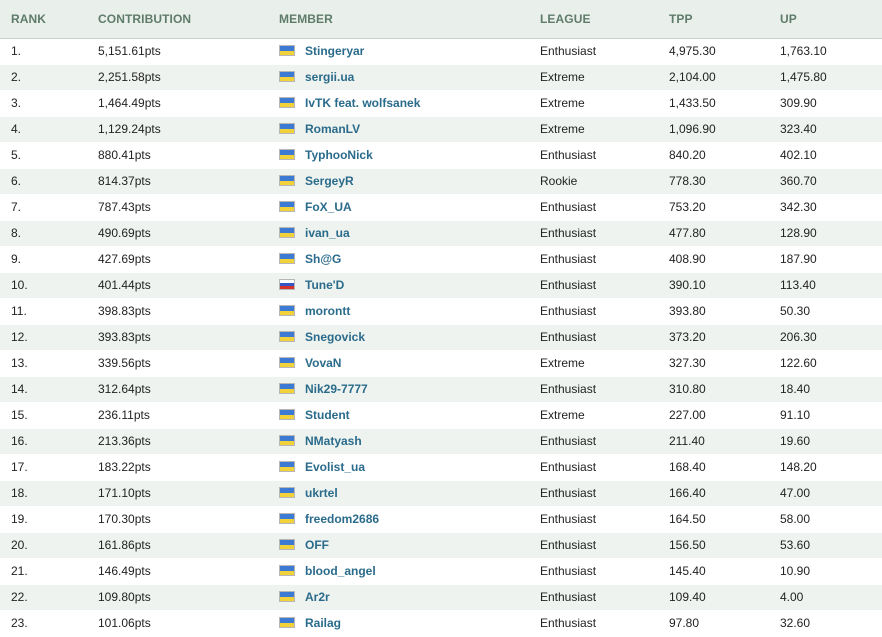  I want to click on up-cell: 323.40, so click(798, 129).